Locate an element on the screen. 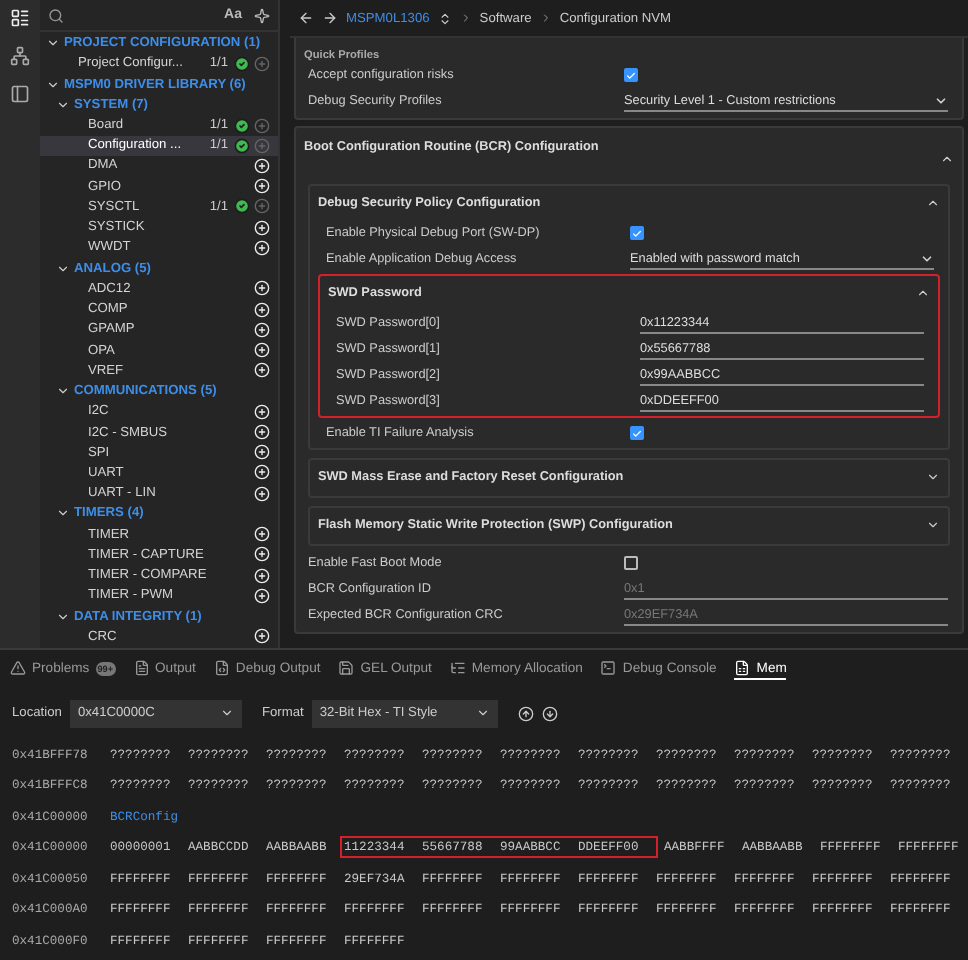 Image resolution: width=968 pixels, height=960 pixels. sparkle-icon is located at coordinates (262, 15).